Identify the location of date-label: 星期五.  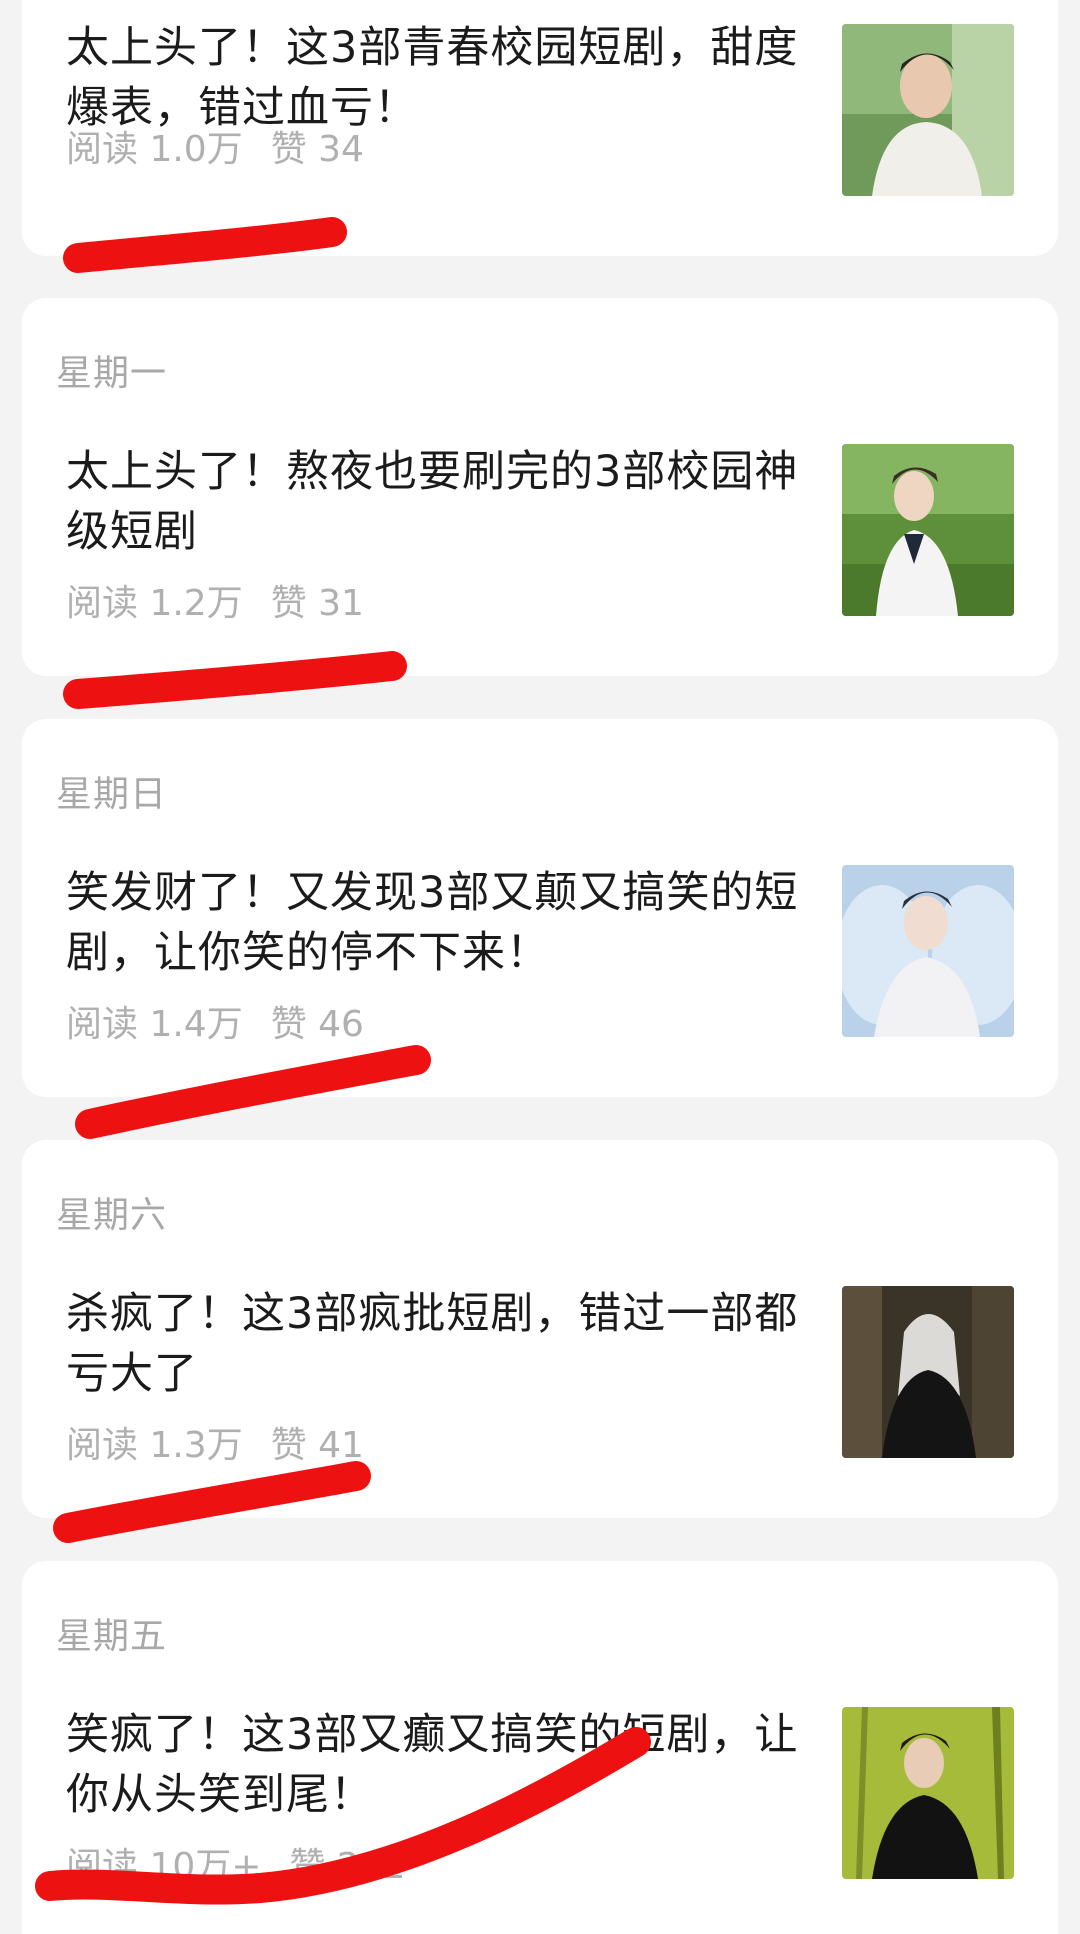
(112, 1636).